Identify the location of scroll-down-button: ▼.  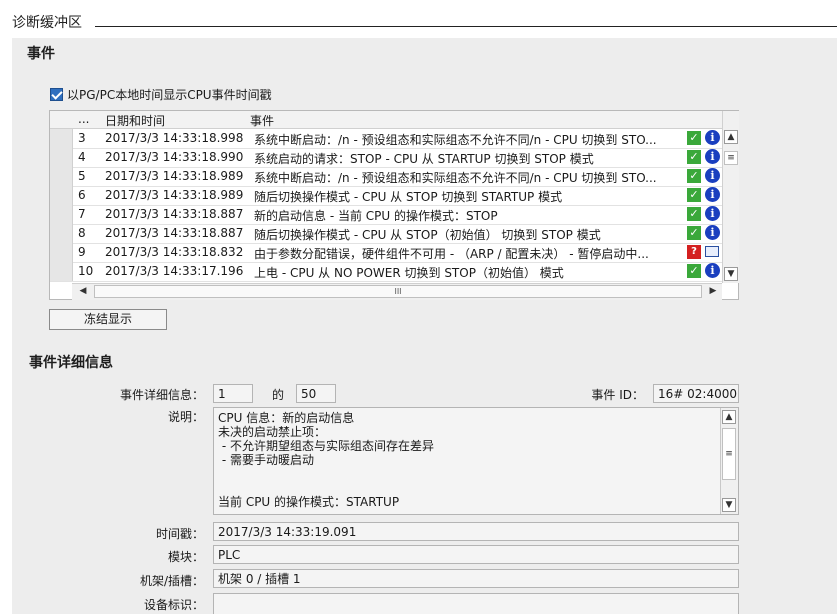
(731, 274).